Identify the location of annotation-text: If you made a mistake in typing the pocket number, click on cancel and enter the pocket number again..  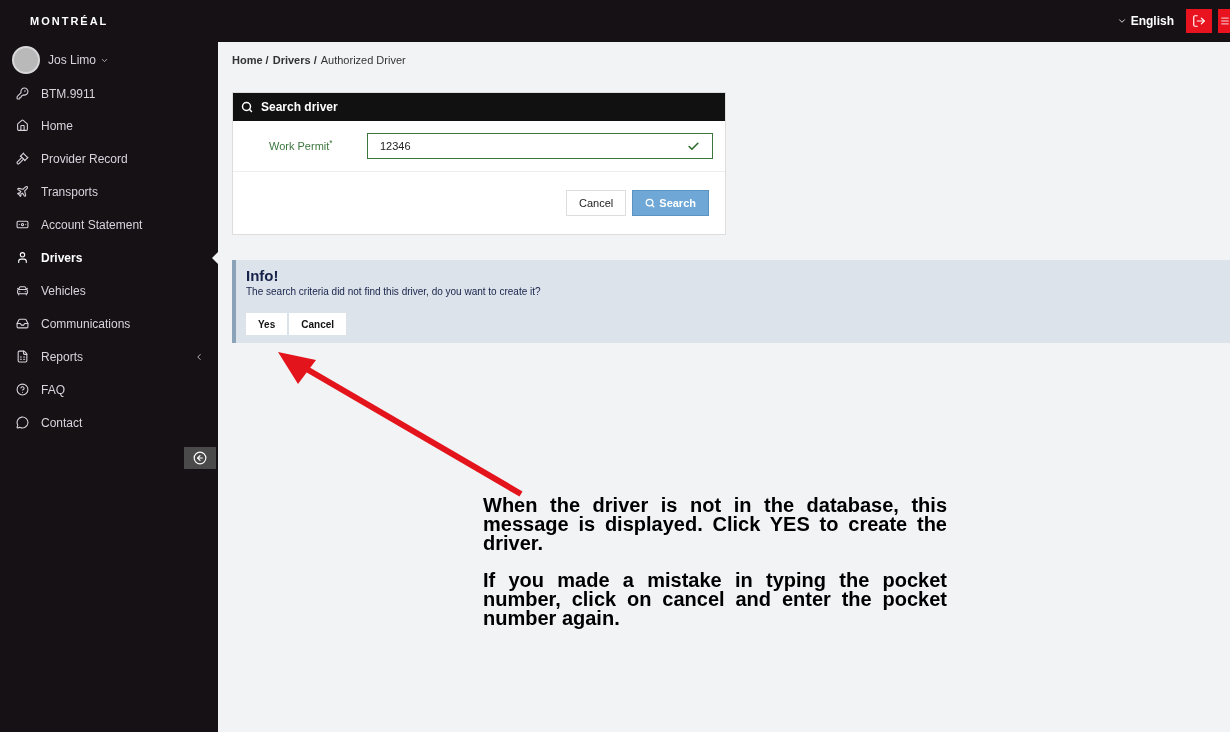
(715, 599).